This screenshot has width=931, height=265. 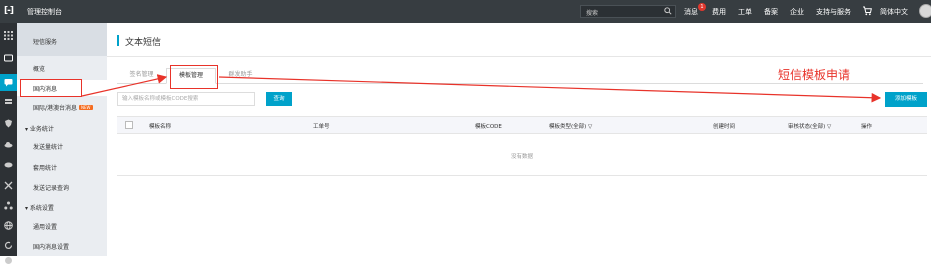 I want to click on arrow-to-add-button, so click(x=550, y=89).